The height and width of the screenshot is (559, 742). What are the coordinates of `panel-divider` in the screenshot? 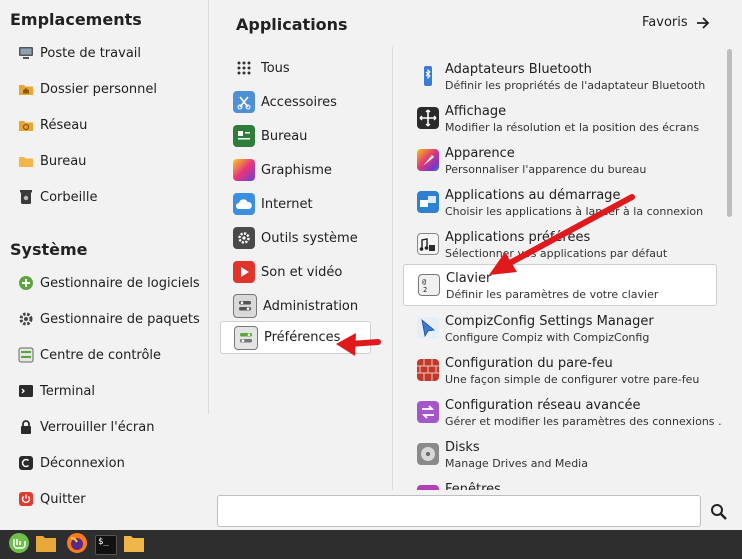 It's located at (208, 207).